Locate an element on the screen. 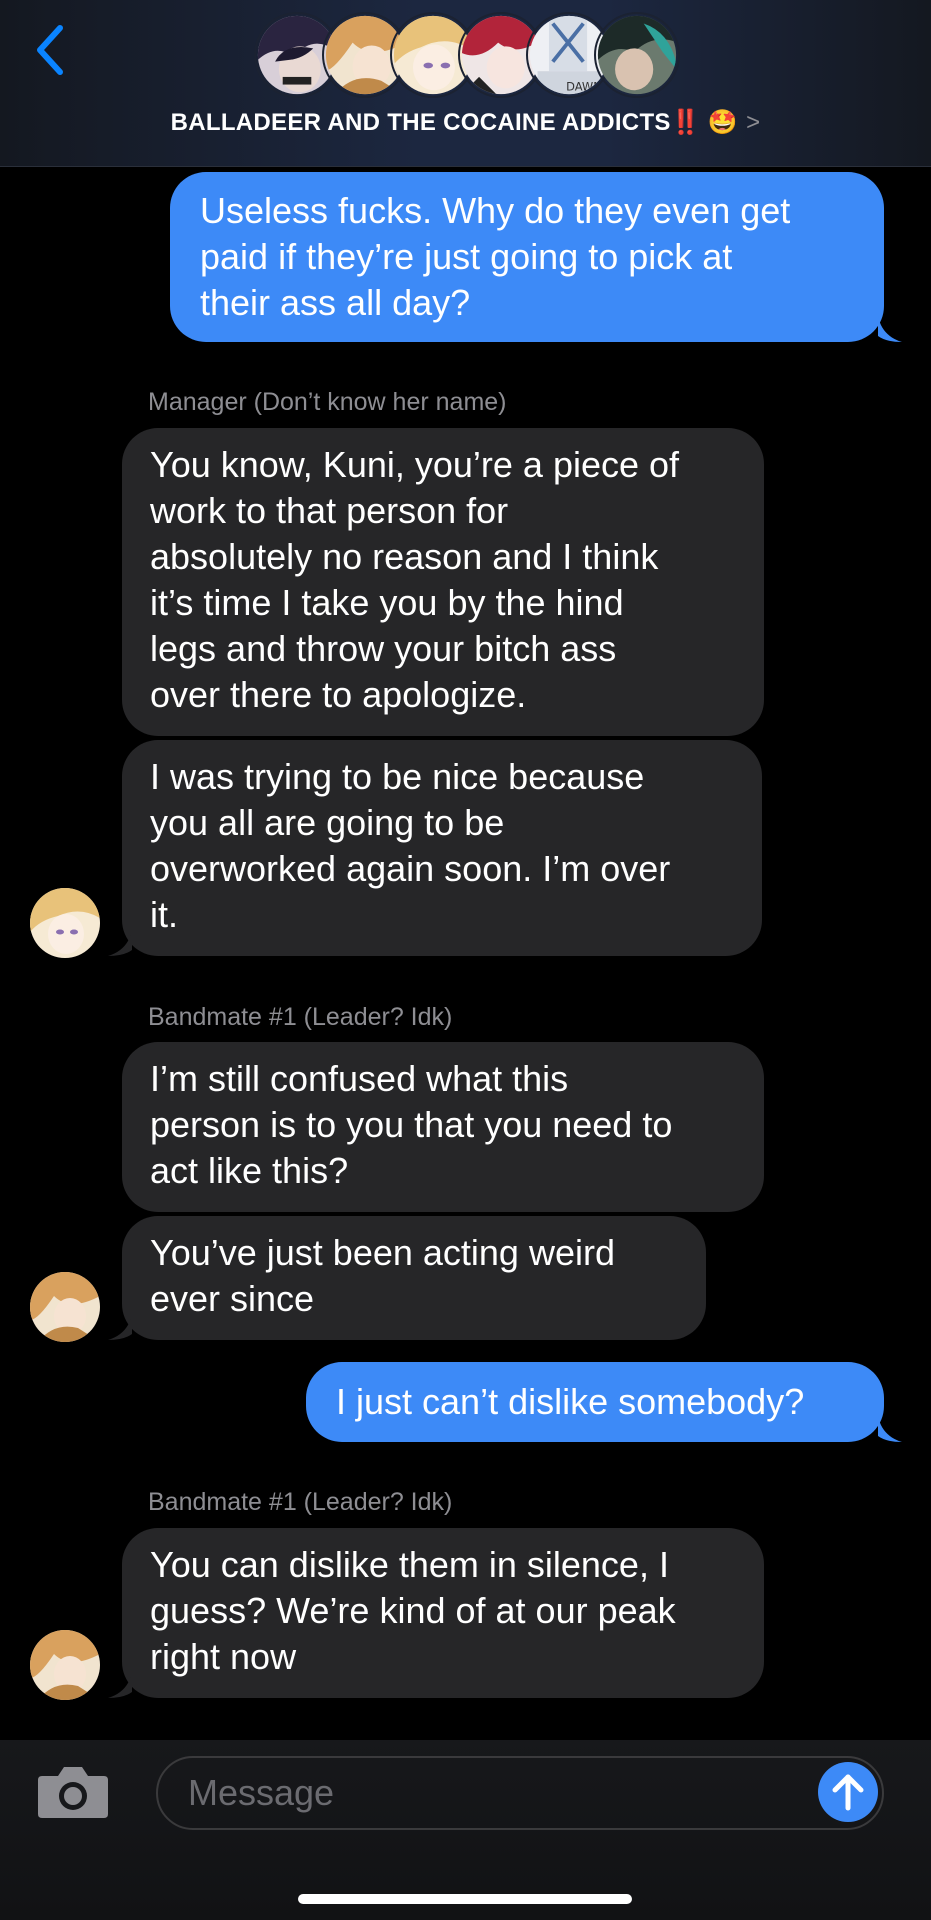  message-line: You know, Kuni, you’re a piece of is located at coordinates (415, 464).